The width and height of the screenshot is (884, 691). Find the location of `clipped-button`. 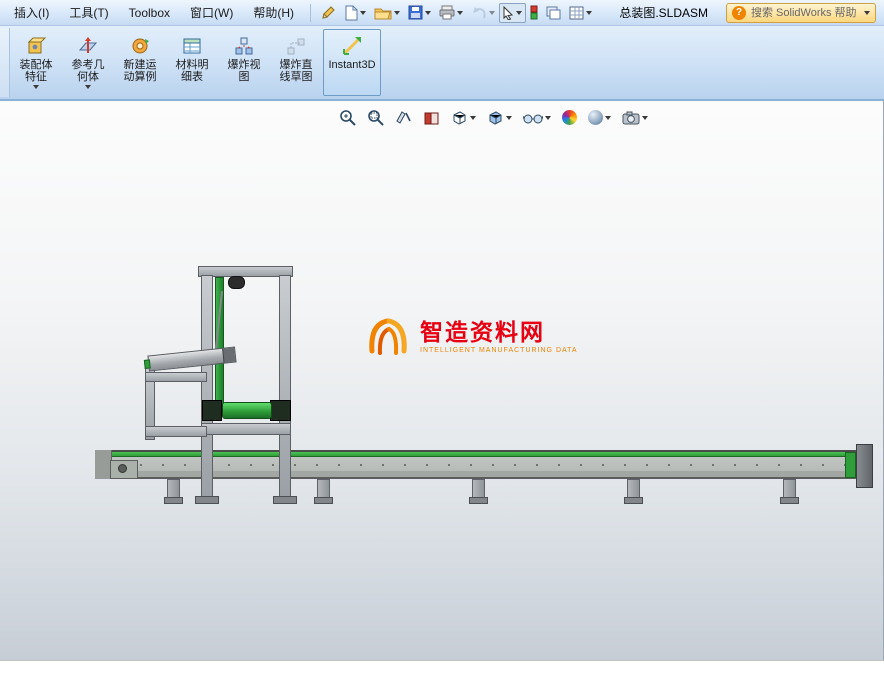

clipped-button is located at coordinates (5, 62).